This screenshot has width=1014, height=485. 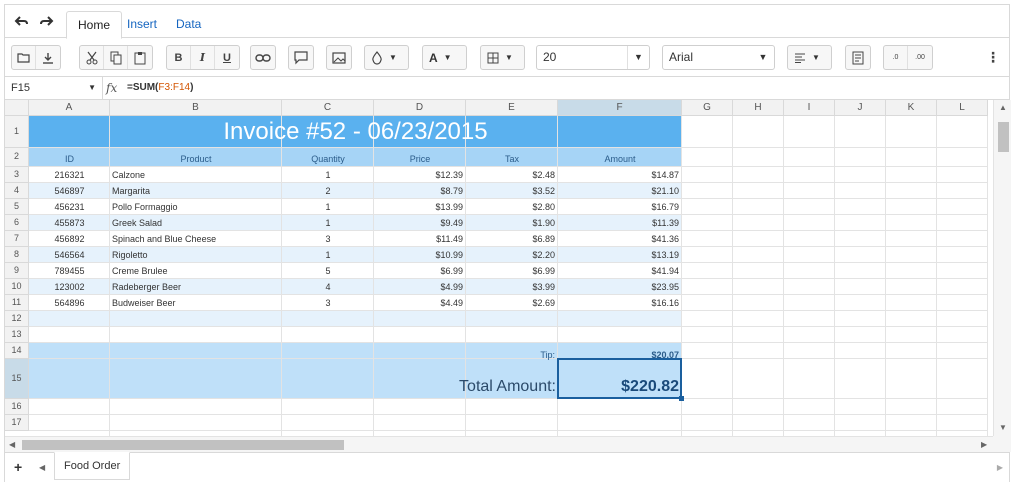 What do you see at coordinates (420, 191) in the screenshot?
I see `table-cell-price: $8.79` at bounding box center [420, 191].